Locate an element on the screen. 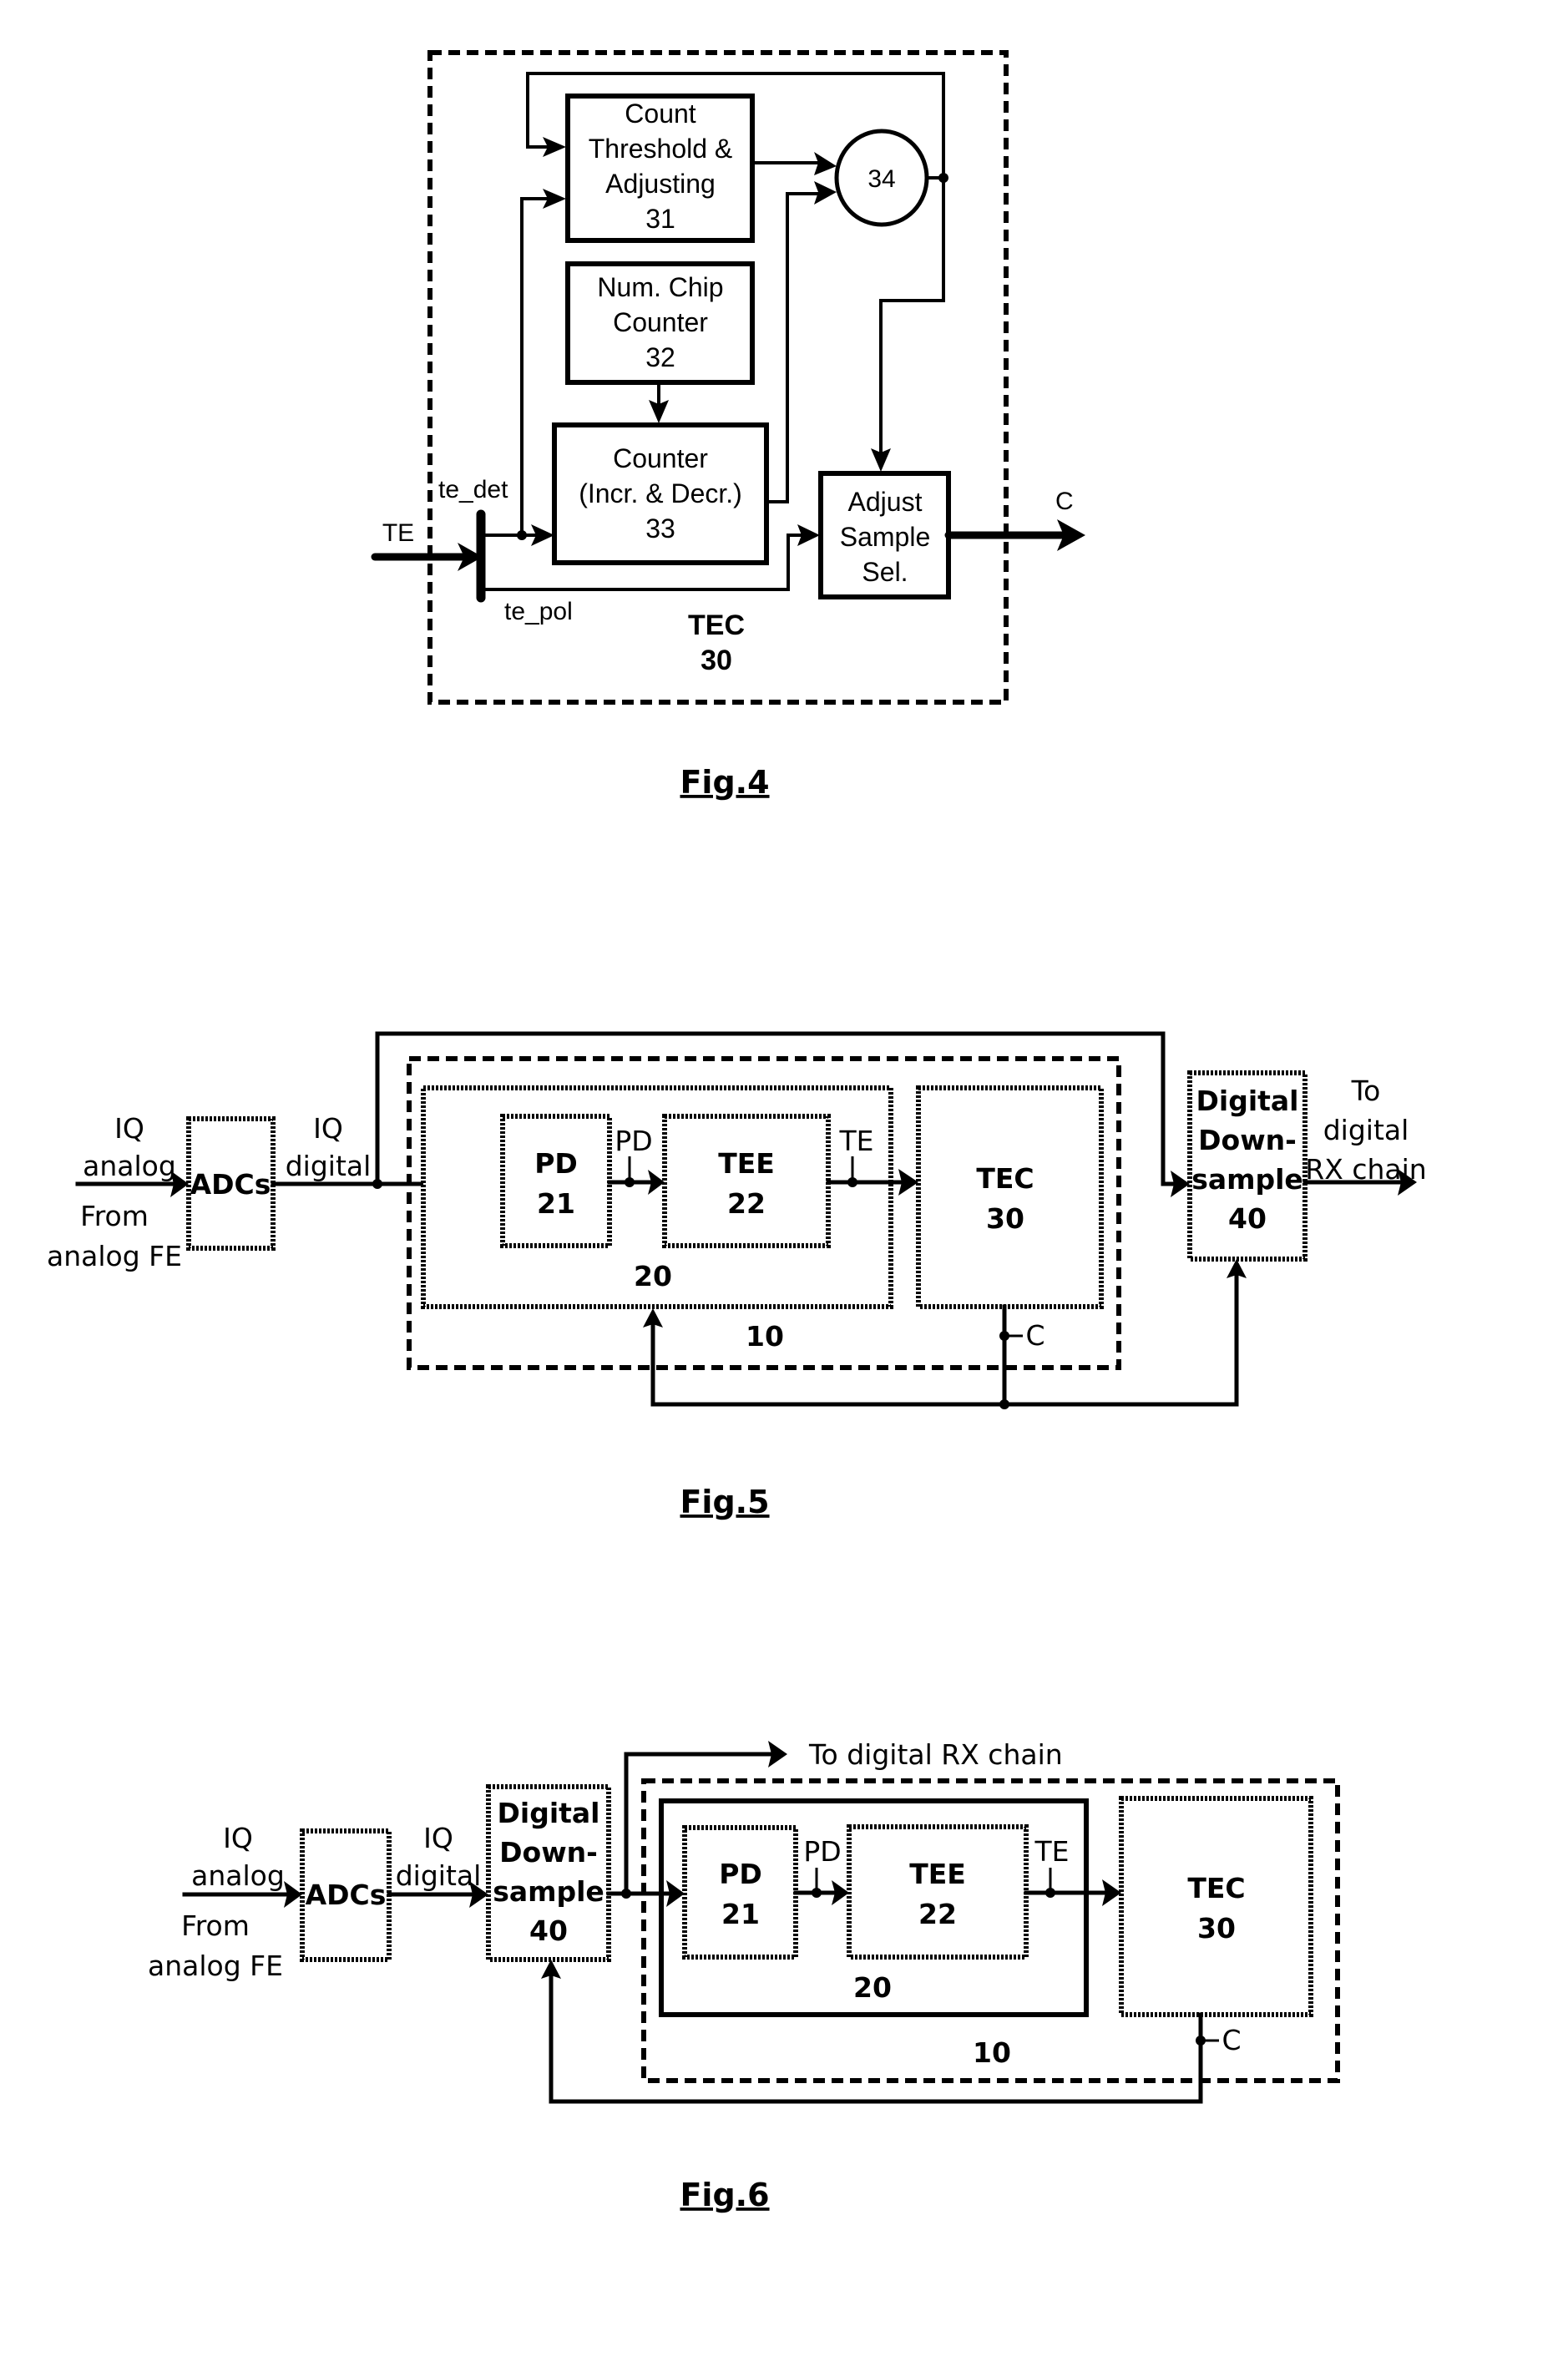 This screenshot has height=2377, width=1568. output-label-1: To is located at coordinates (1366, 1091).